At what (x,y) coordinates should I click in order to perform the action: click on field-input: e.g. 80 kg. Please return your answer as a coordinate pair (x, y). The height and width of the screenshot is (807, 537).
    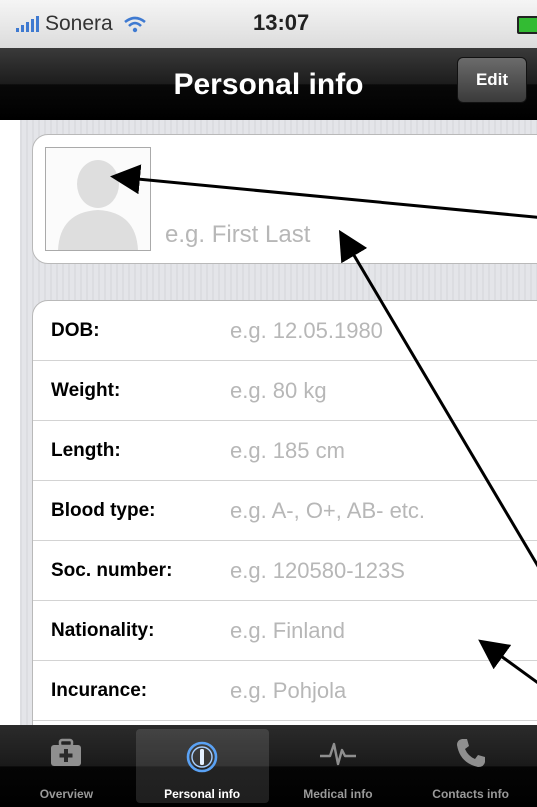
    Looking at the image, I should click on (278, 391).